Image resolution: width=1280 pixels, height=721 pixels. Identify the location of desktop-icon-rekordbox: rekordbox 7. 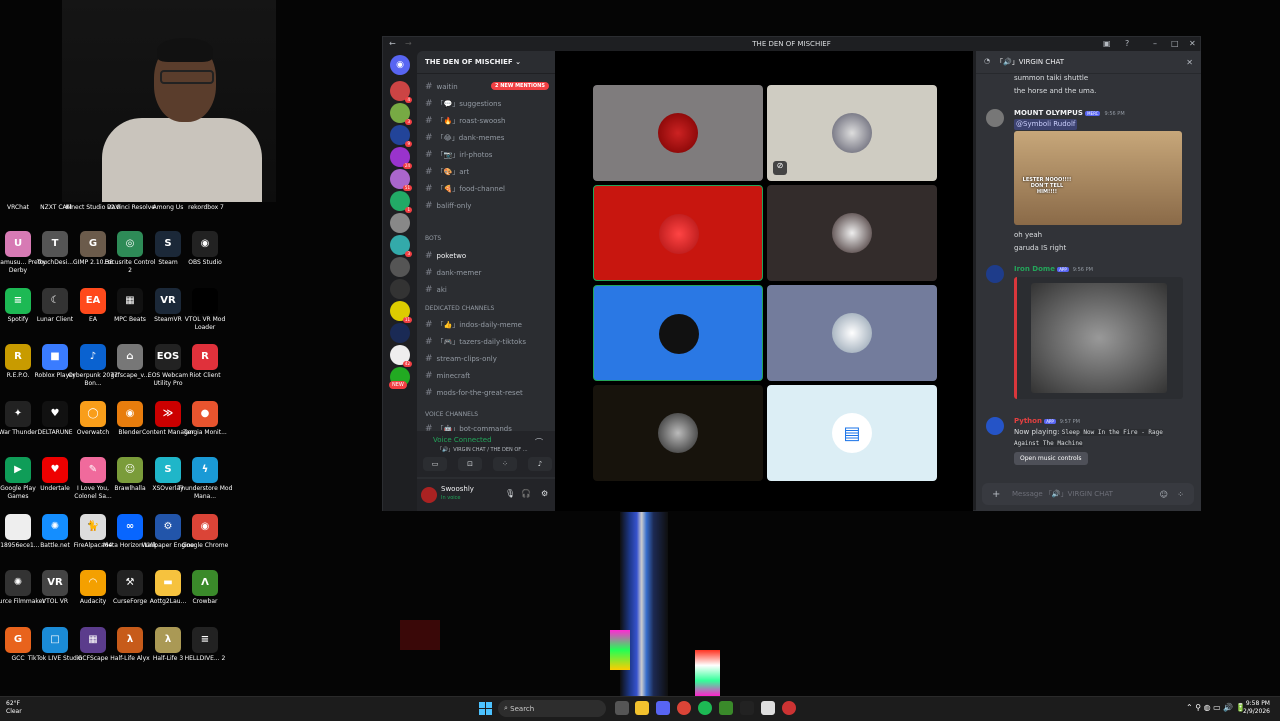
(206, 208).